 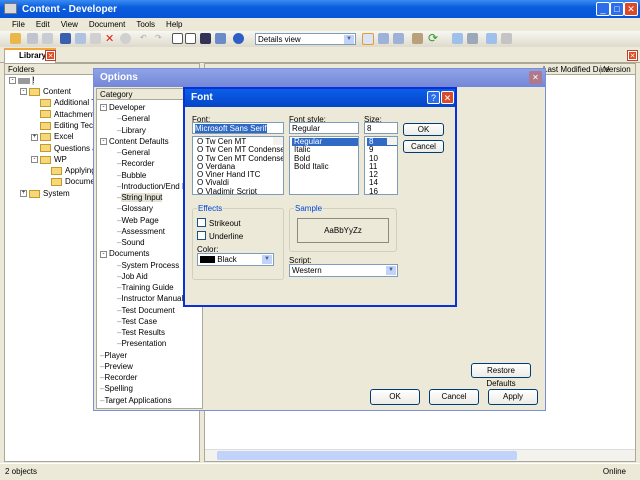 I want to click on category-item: - Documents, so click(x=124, y=253).